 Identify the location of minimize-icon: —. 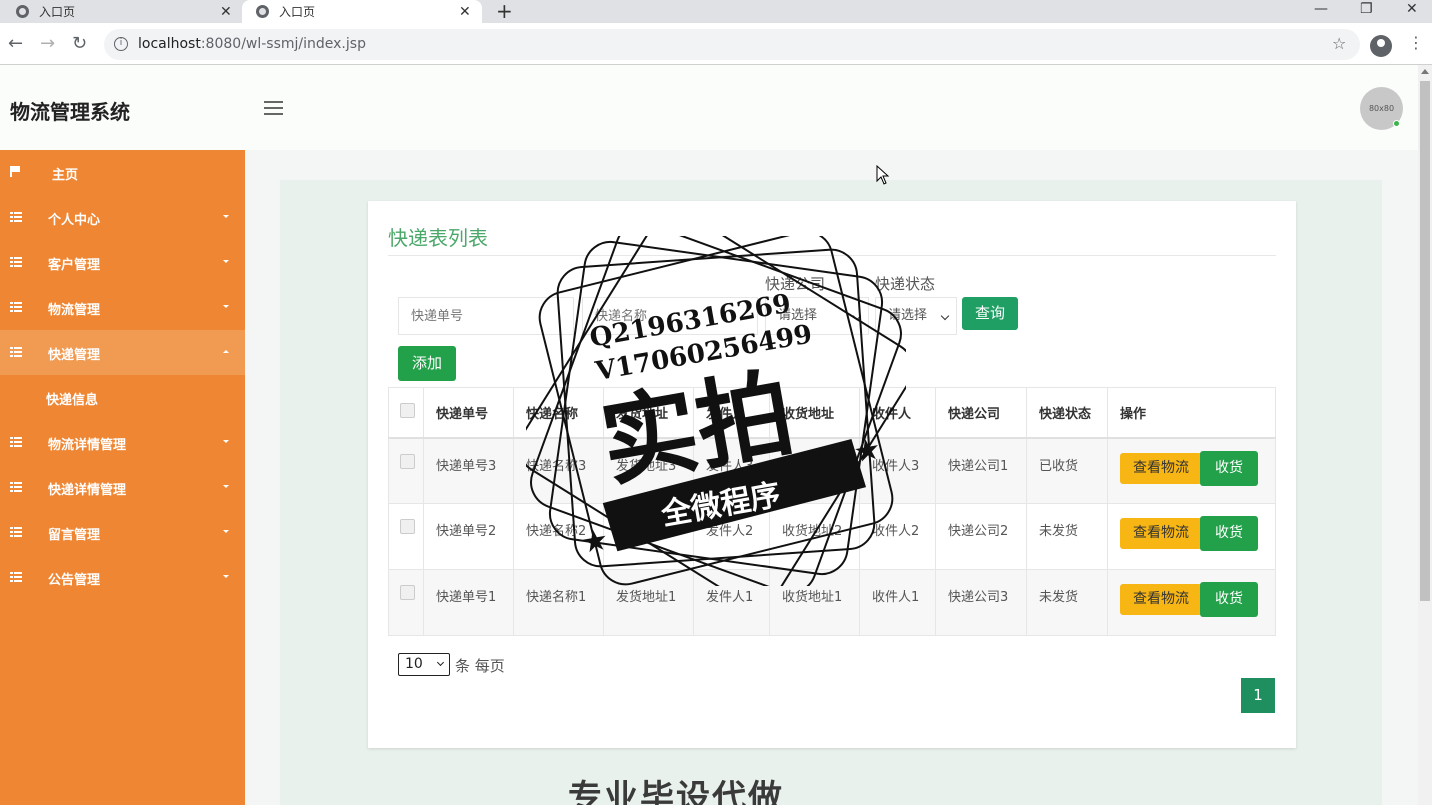
(1321, 9).